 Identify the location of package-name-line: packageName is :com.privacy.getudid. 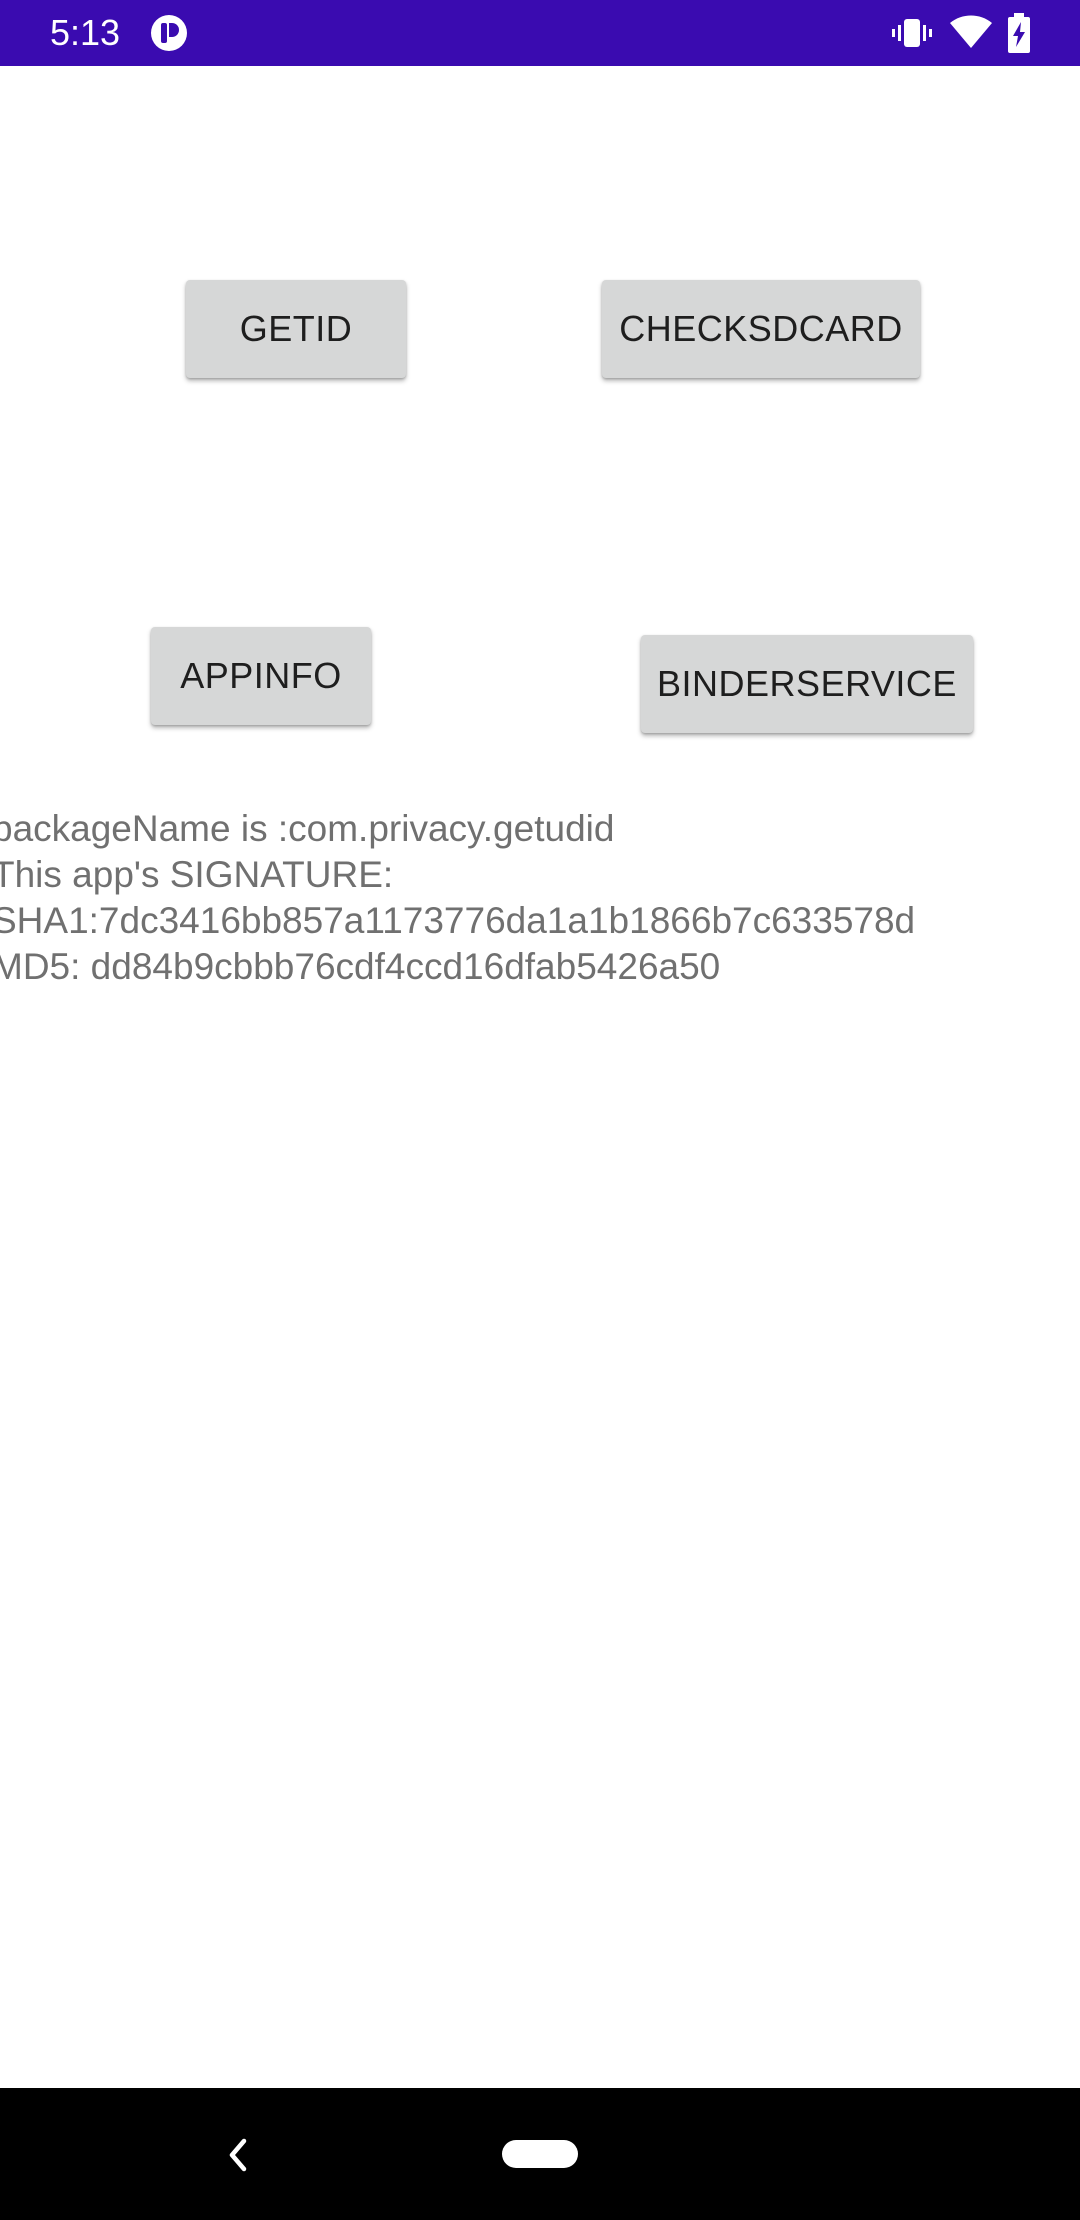
(307, 828).